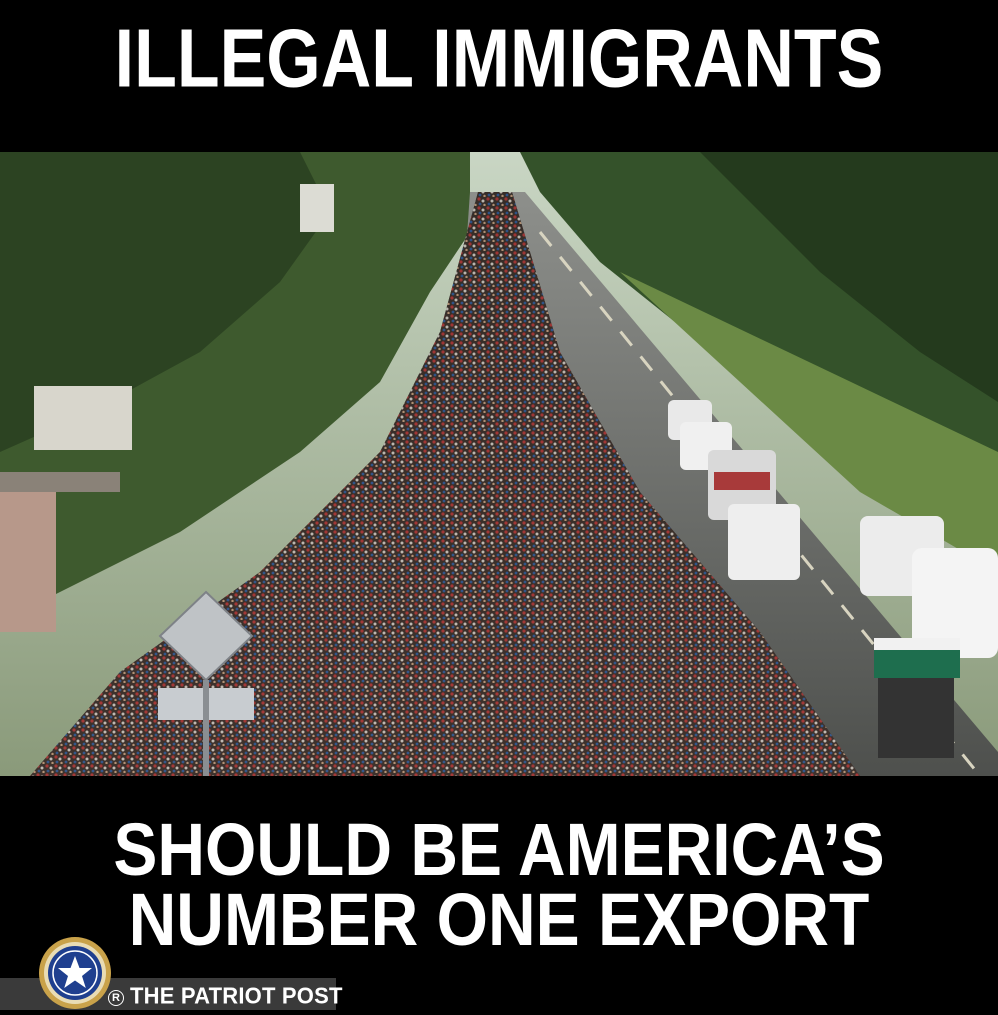 The image size is (998, 1015). I want to click on meme-bottom-text-line2: NUMBER ONE EXPORT, so click(499, 919).